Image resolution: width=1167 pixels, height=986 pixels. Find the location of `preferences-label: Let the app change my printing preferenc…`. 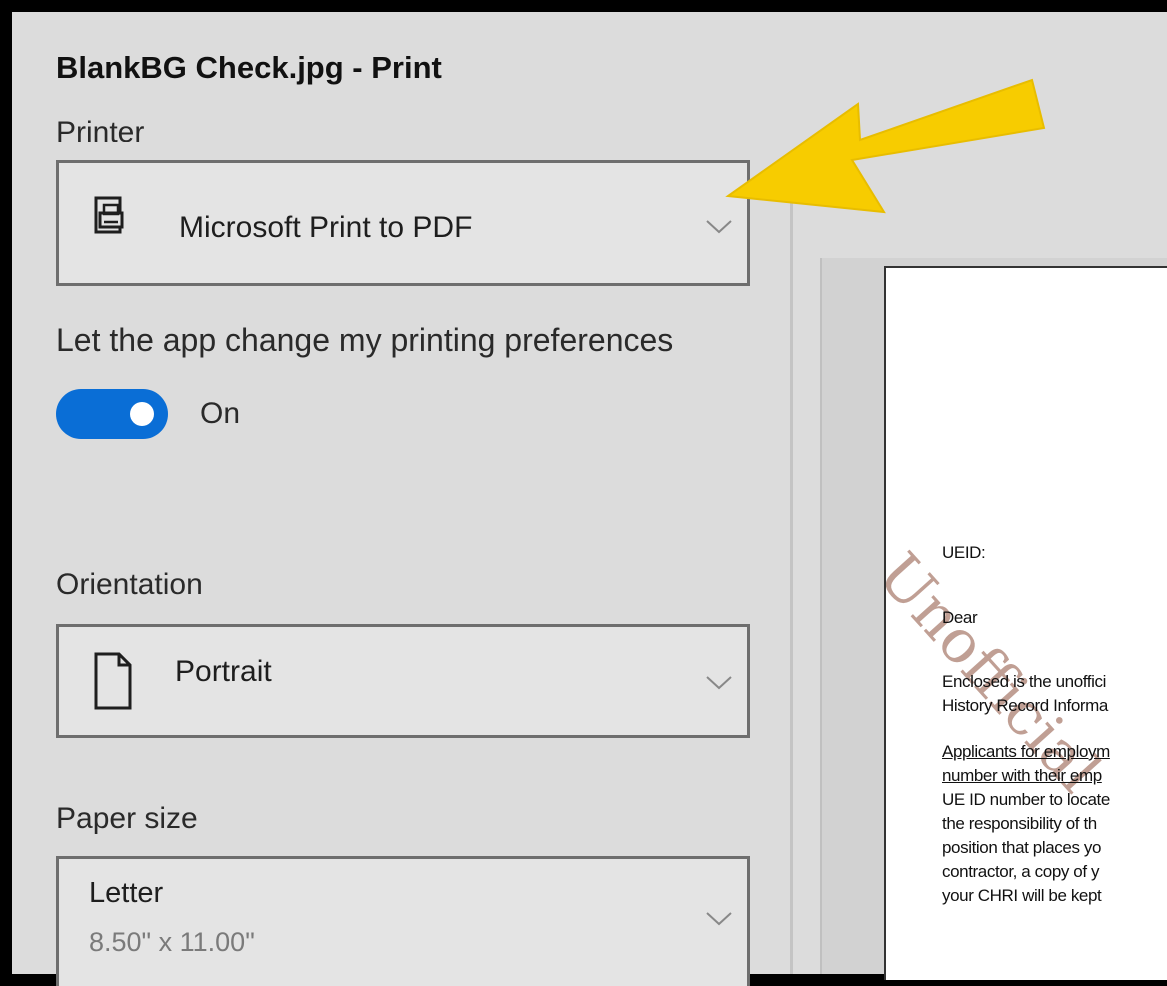

preferences-label: Let the app change my printing preferenc… is located at coordinates (365, 340).